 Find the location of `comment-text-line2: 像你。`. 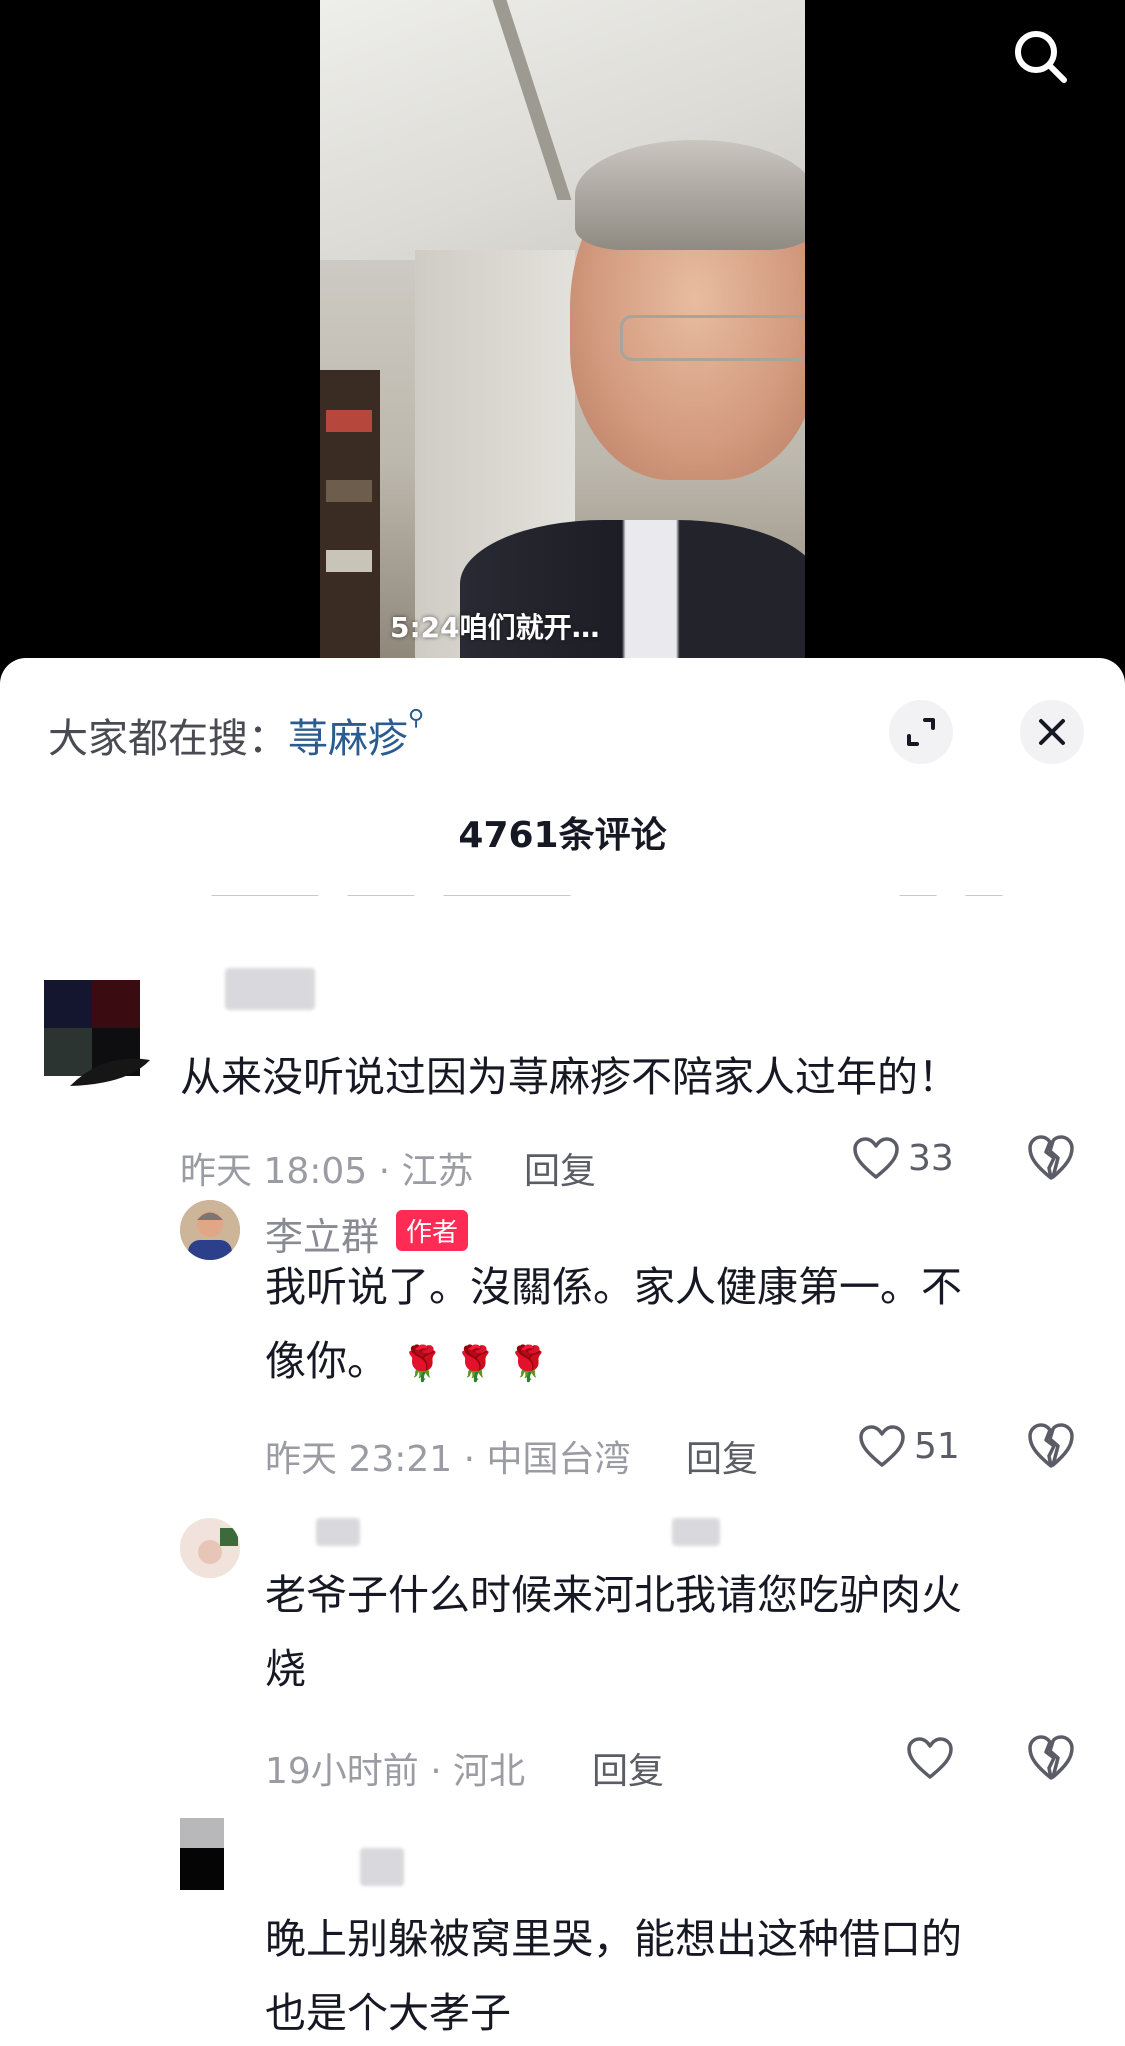

comment-text-line2: 像你。 is located at coordinates (326, 1361).